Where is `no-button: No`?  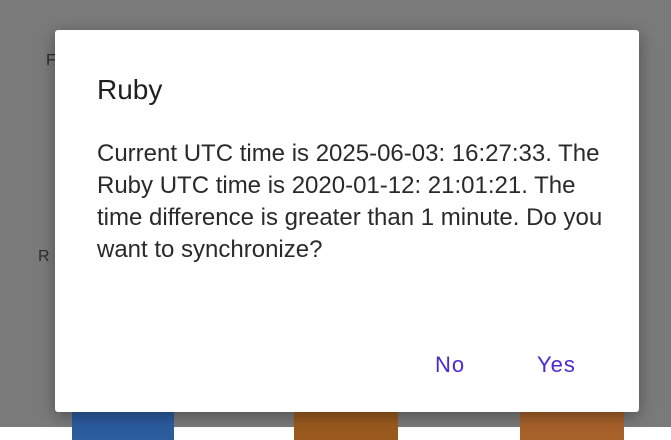
no-button: No is located at coordinates (450, 365).